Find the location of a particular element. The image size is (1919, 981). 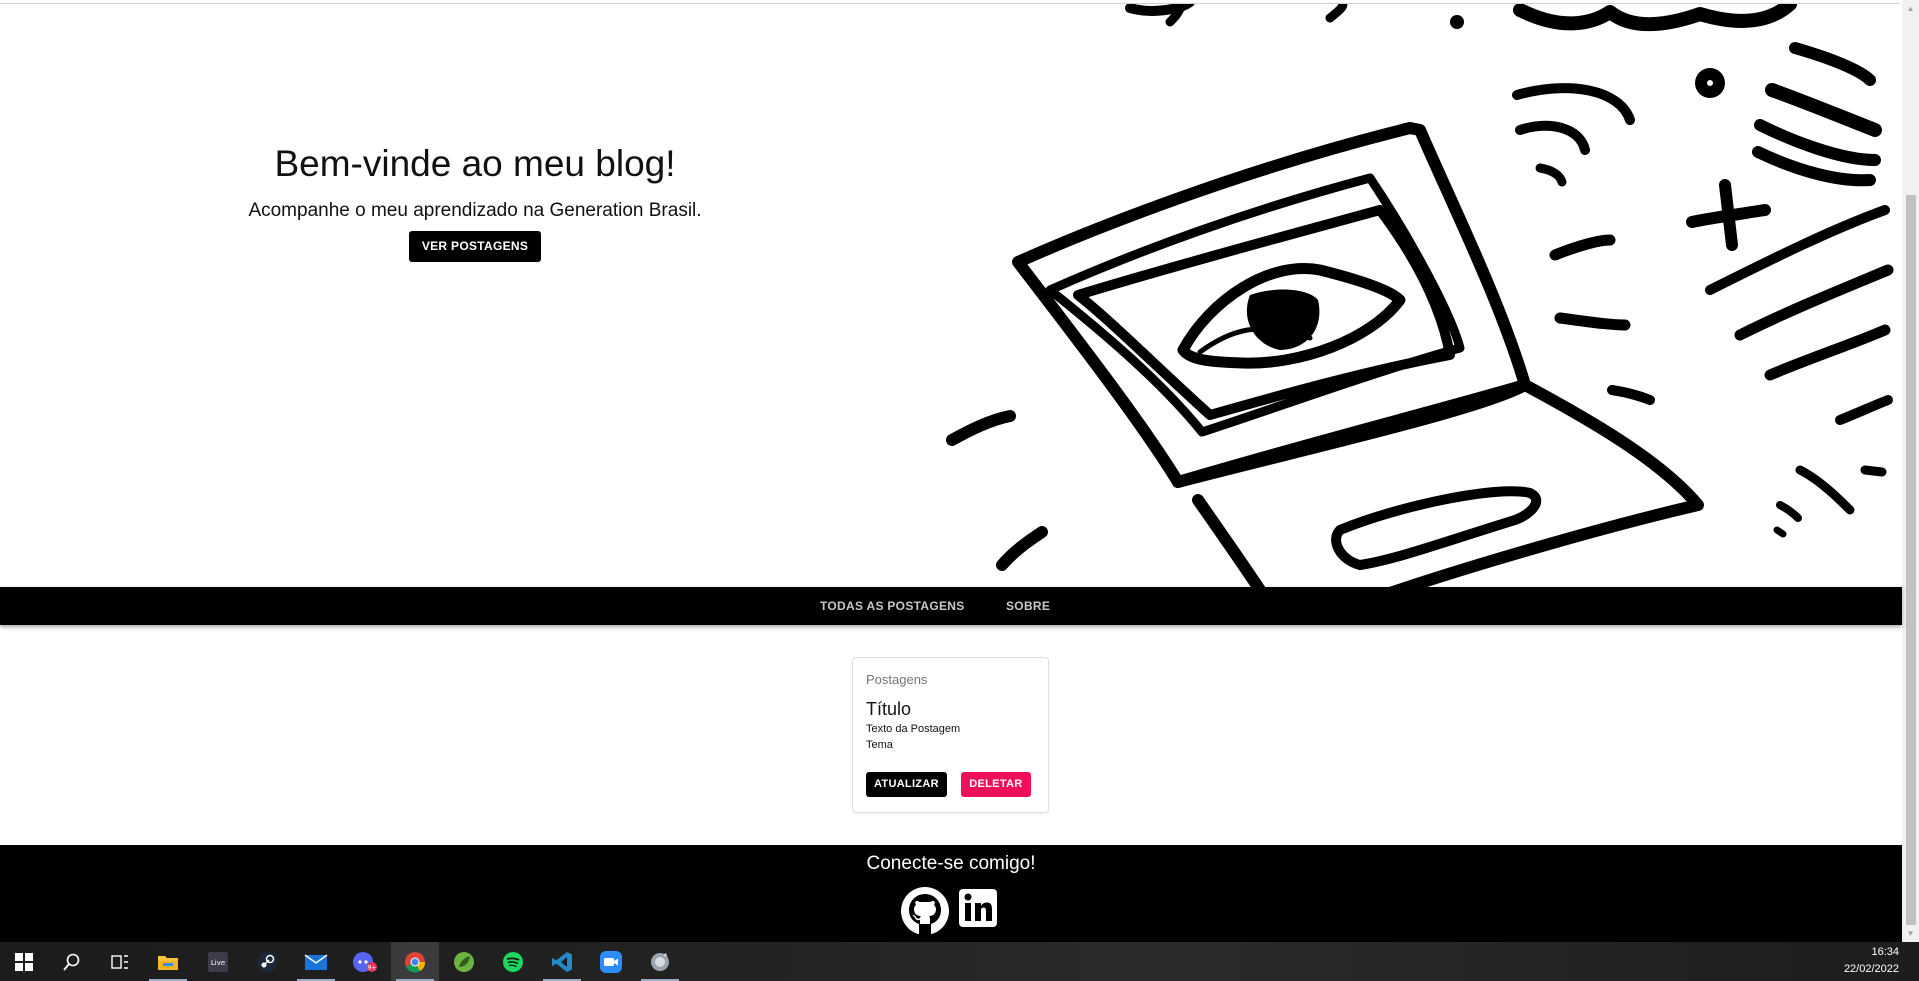

main-navbar: TODAS AS POSTAGENS SOBRE is located at coordinates (951, 606).